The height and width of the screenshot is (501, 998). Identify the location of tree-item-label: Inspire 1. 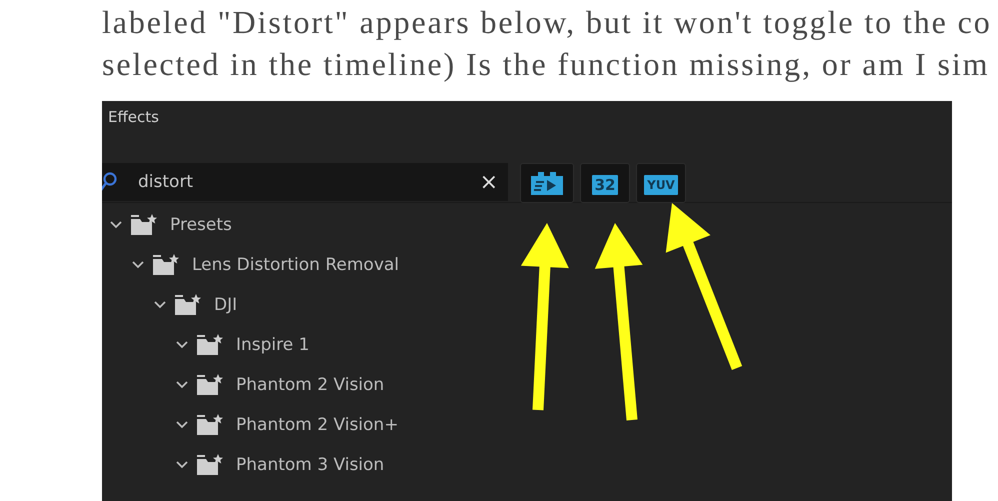
(273, 345).